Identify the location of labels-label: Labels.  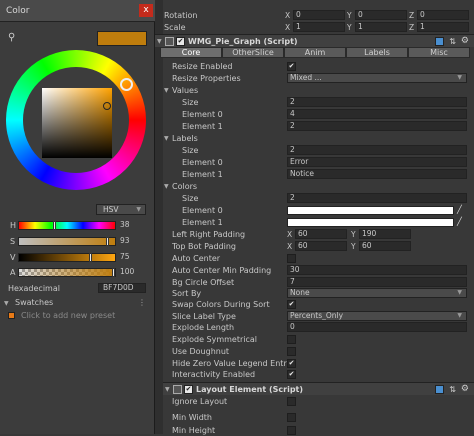
(185, 138).